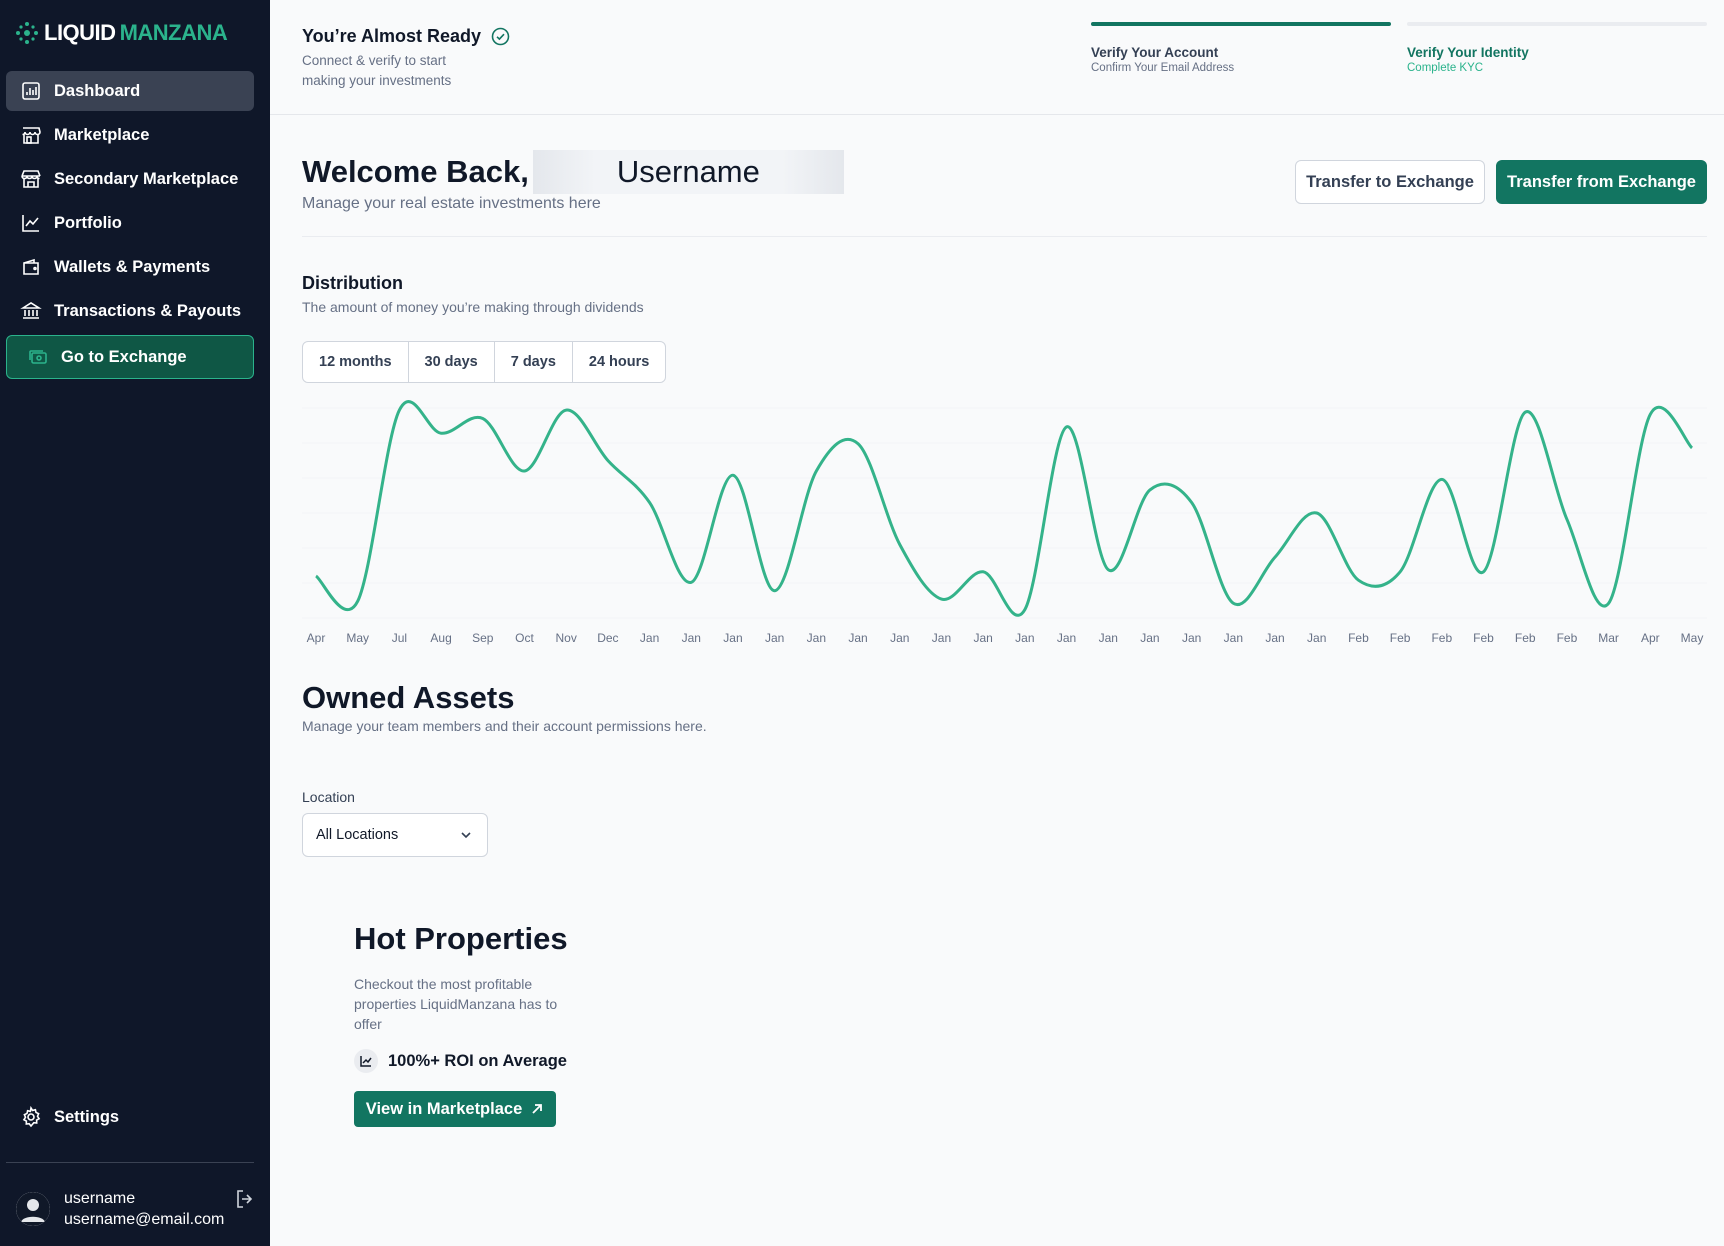  What do you see at coordinates (399, 638) in the screenshot?
I see `x-tick-label: Jul` at bounding box center [399, 638].